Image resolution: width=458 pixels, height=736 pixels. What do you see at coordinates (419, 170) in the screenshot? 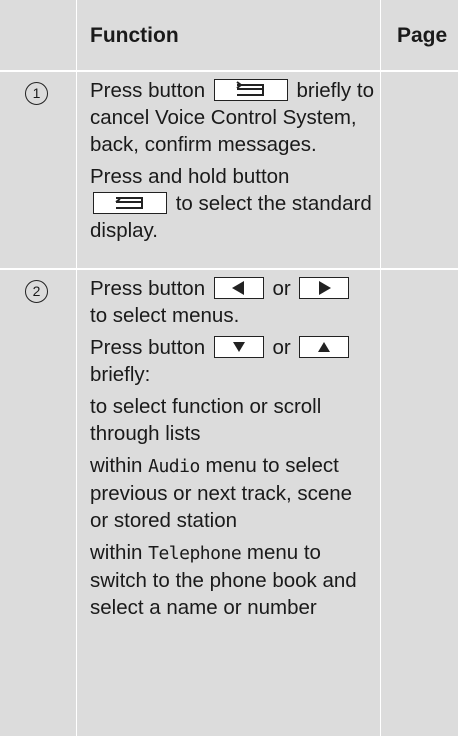
I see `row-1-page-cell` at bounding box center [419, 170].